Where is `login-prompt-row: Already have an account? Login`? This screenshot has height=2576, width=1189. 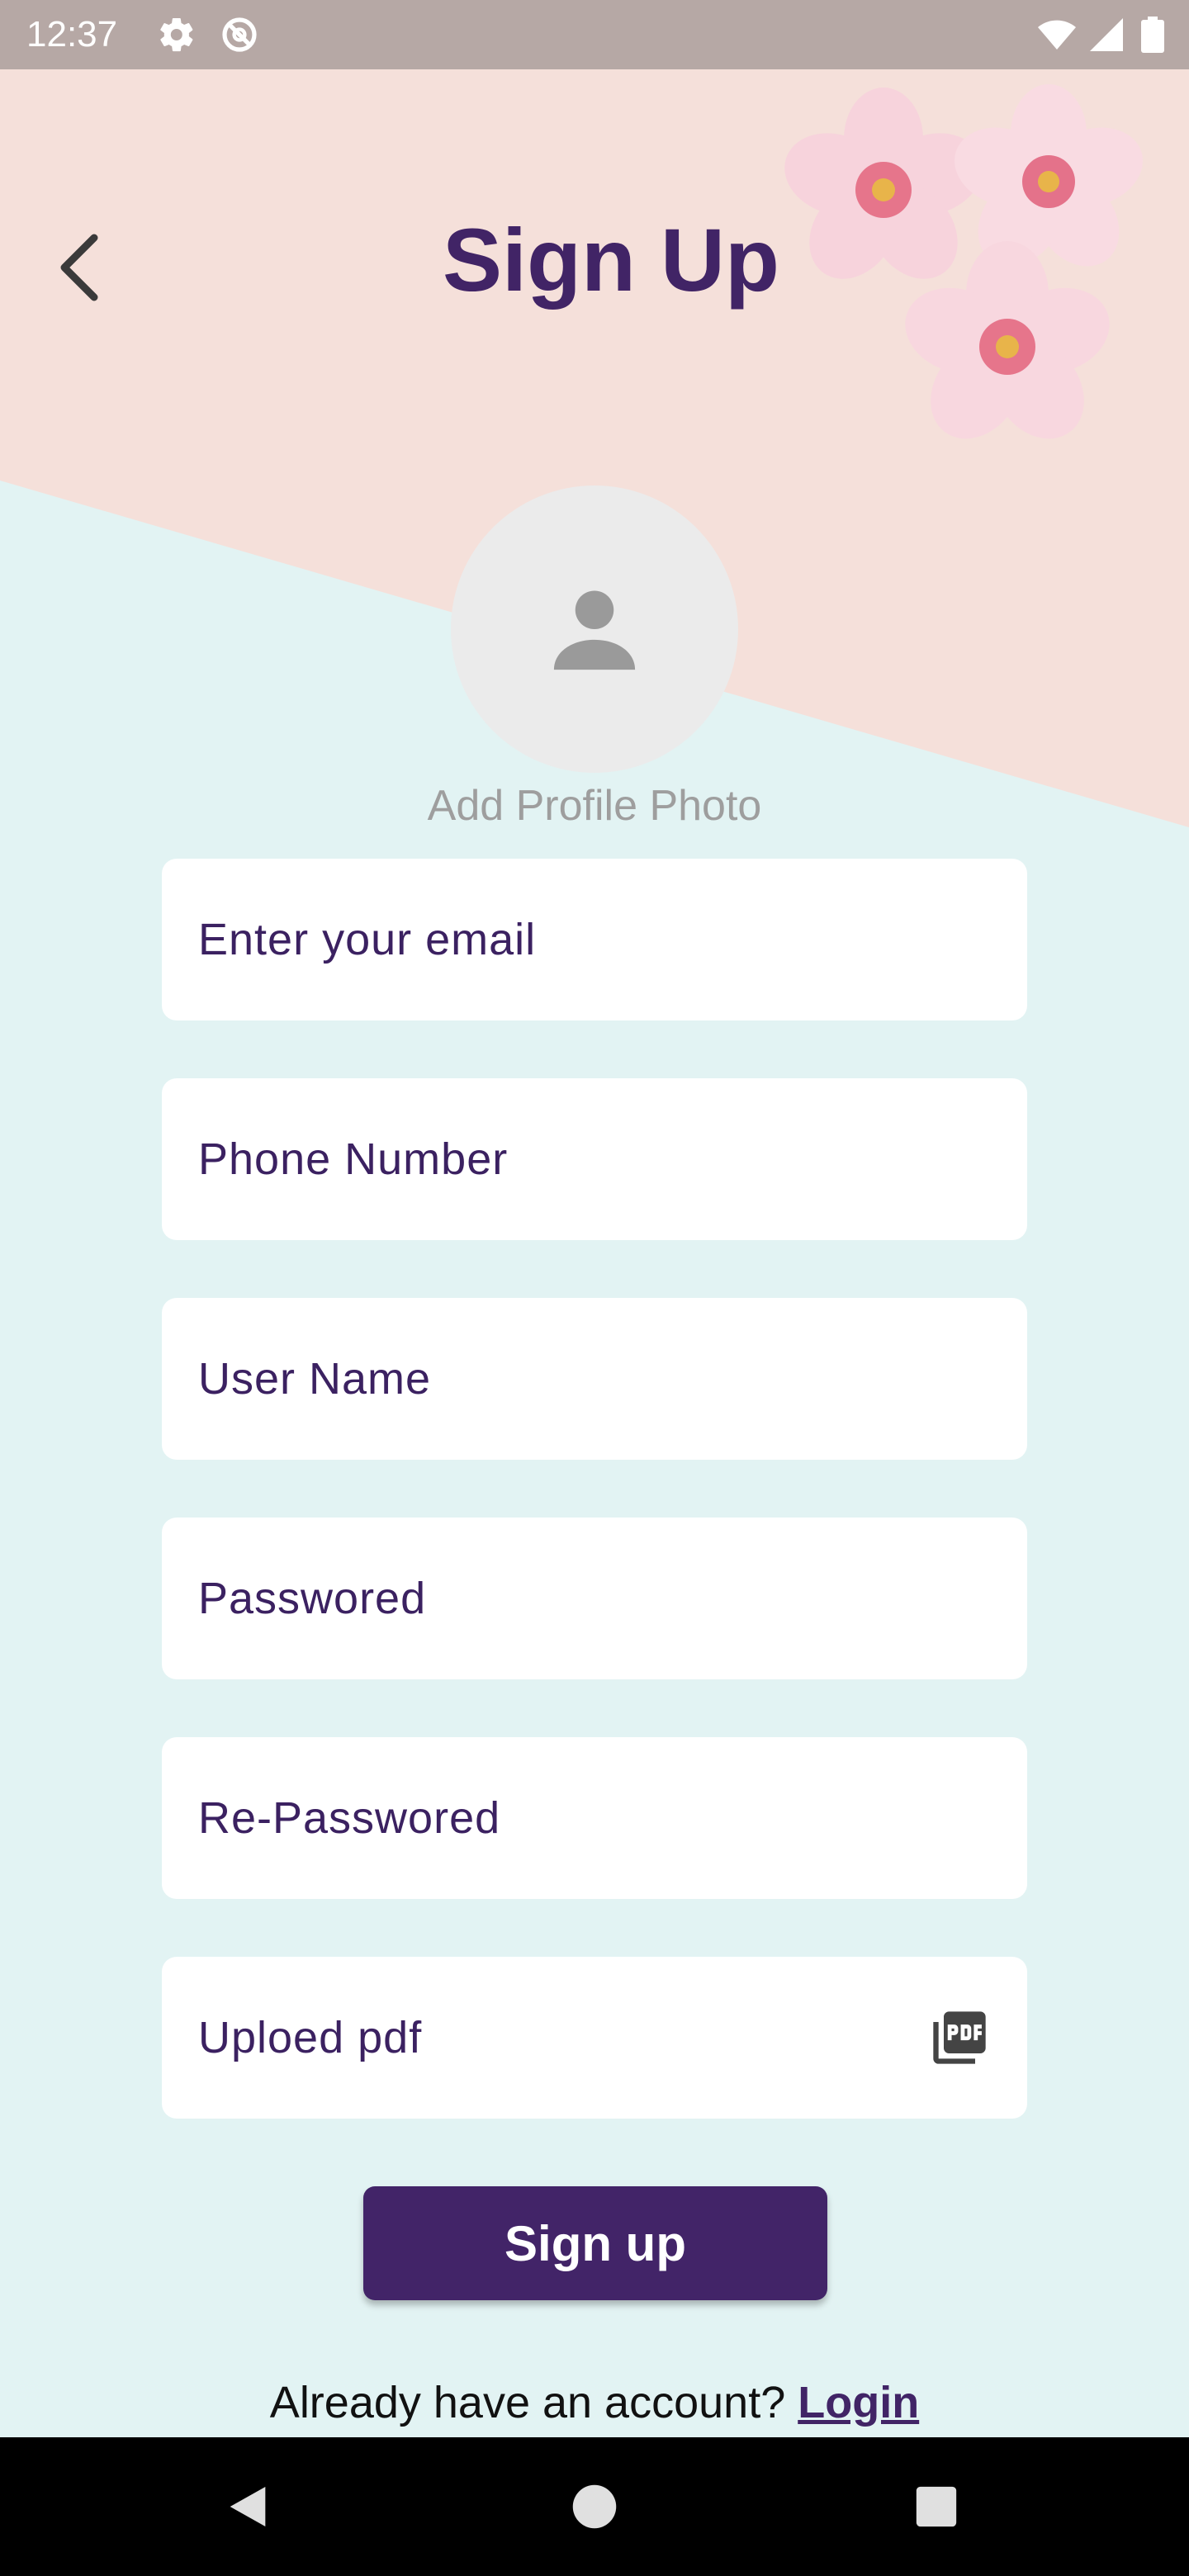
login-prompt-row: Already have an account? Login is located at coordinates (594, 2402).